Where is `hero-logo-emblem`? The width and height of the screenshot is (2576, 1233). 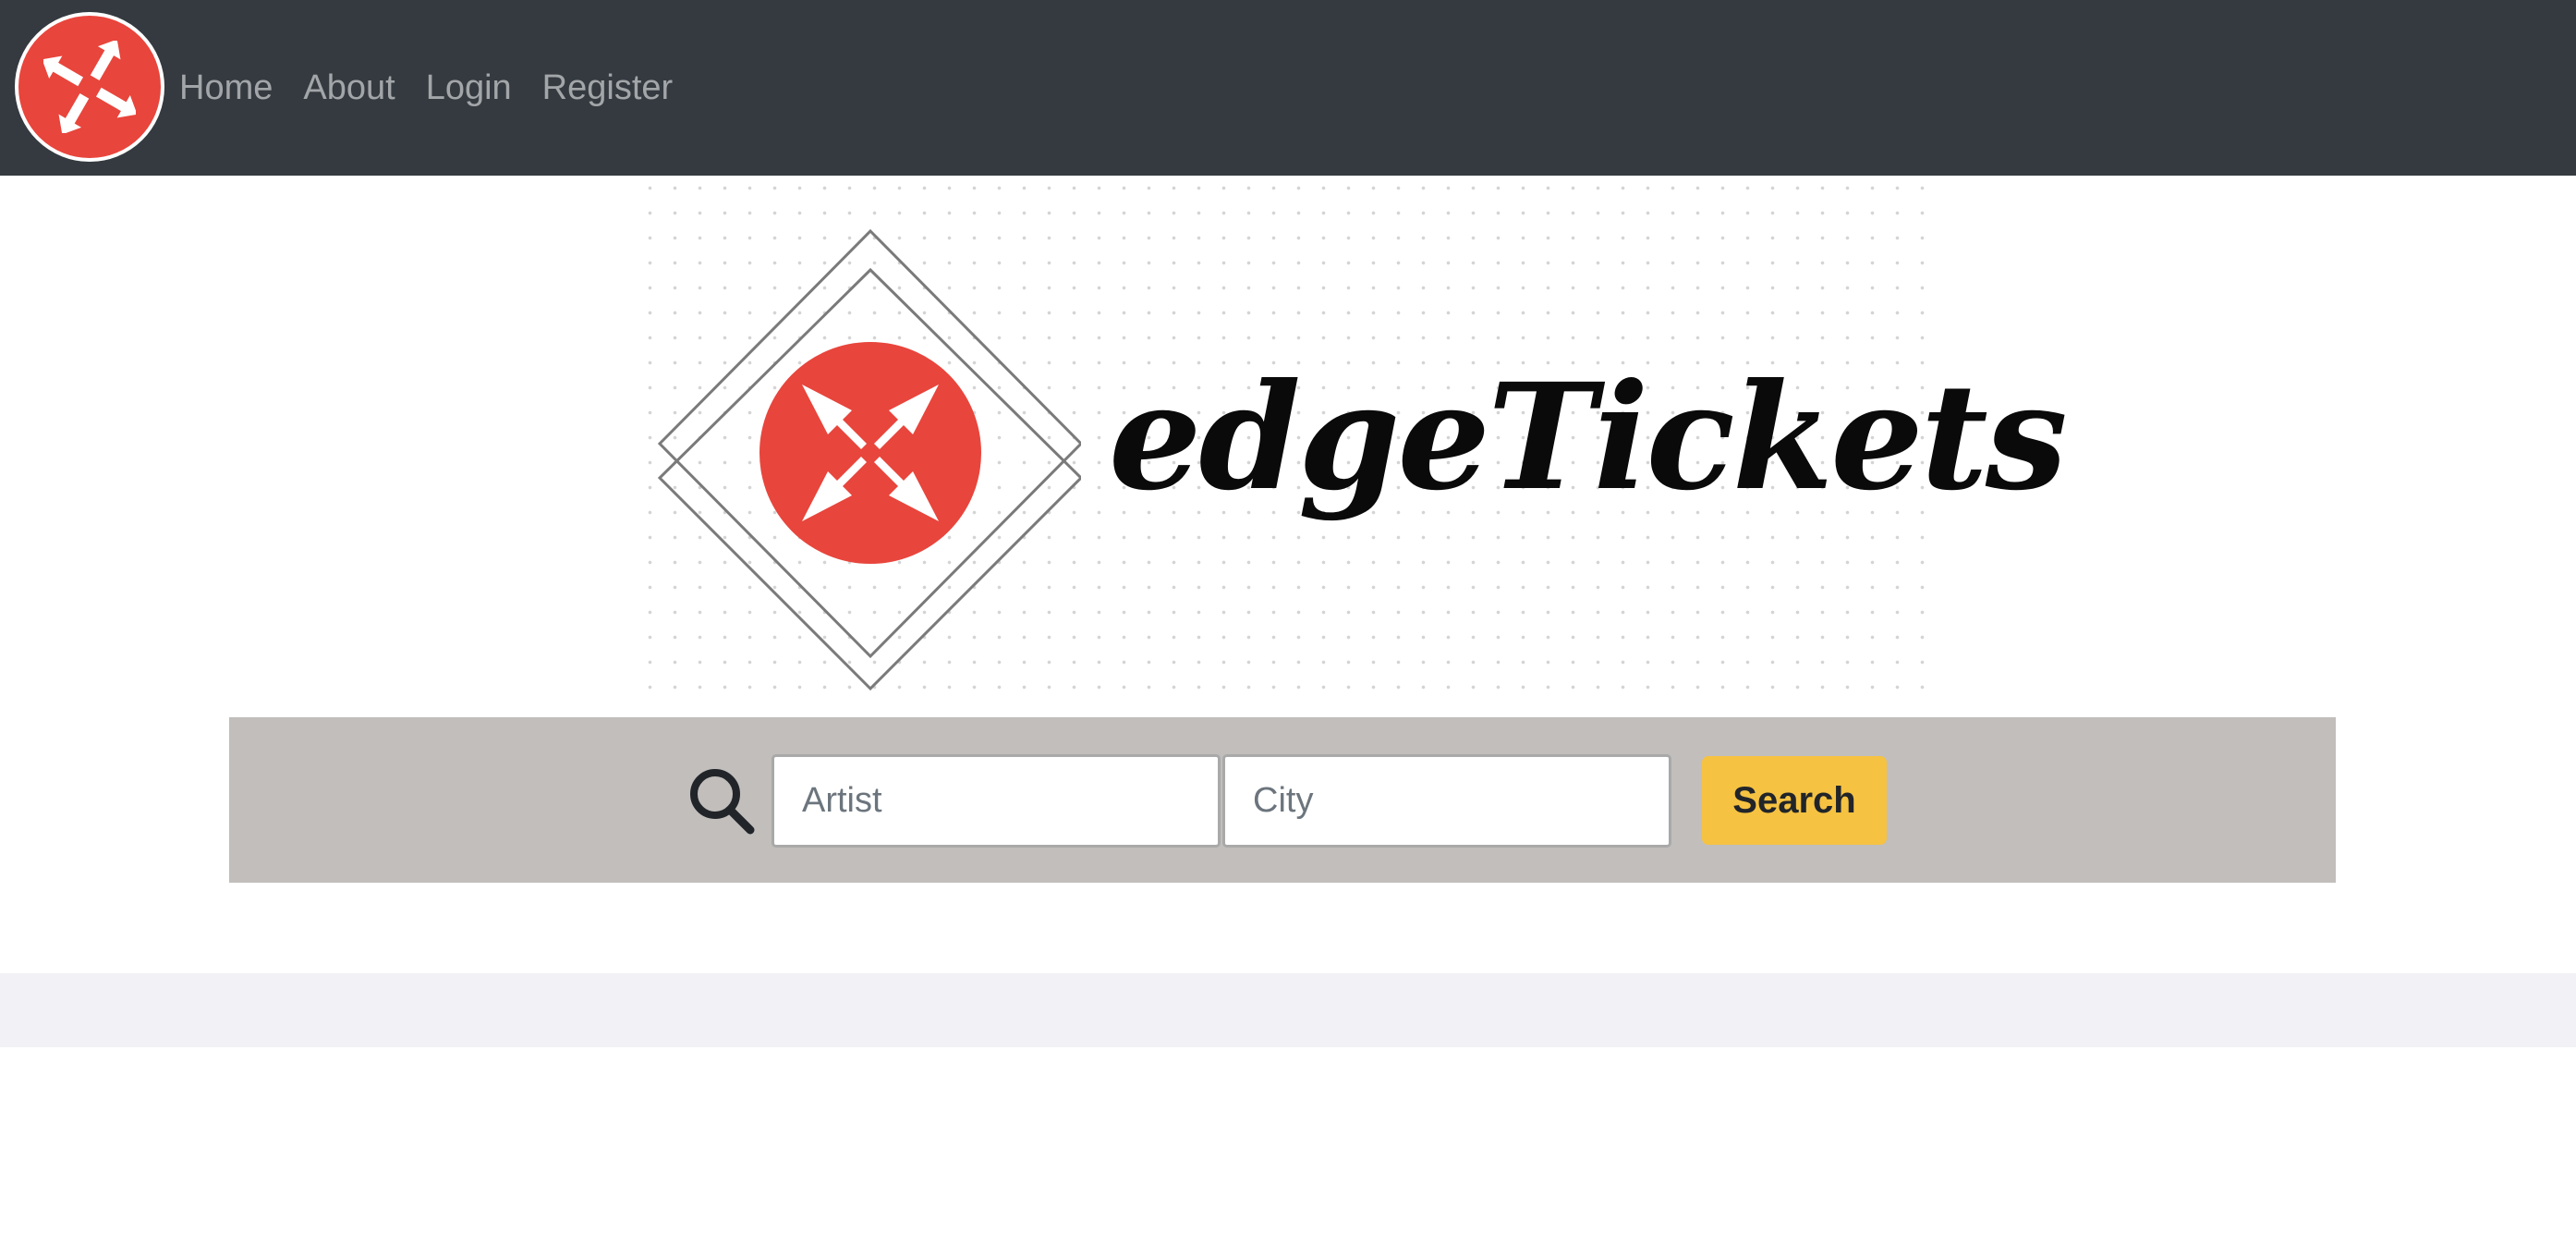
hero-logo-emblem is located at coordinates (869, 460).